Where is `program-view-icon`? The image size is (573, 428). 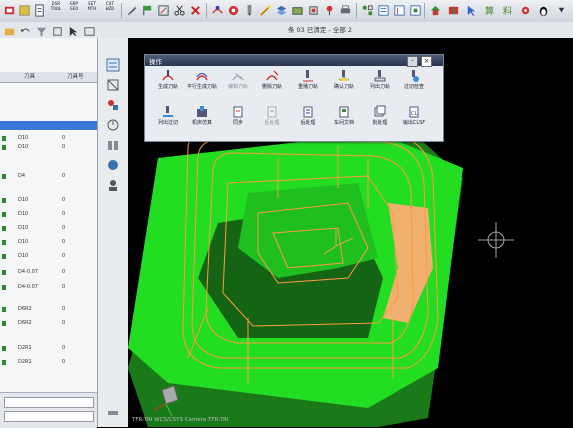
program-view-icon is located at coordinates (383, 10).